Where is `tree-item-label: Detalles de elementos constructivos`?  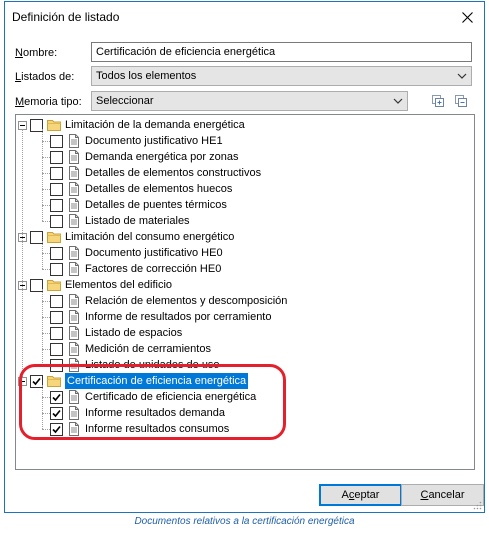 tree-item-label: Detalles de elementos constructivos is located at coordinates (173, 173).